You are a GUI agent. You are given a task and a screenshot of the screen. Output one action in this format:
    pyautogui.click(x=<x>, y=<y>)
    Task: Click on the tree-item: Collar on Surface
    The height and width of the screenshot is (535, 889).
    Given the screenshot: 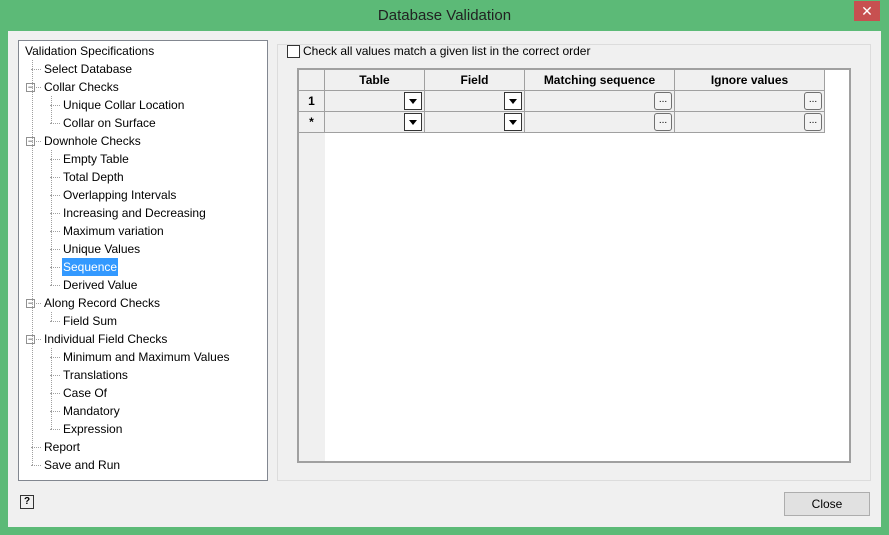 What is the action you would take?
    pyautogui.click(x=109, y=123)
    